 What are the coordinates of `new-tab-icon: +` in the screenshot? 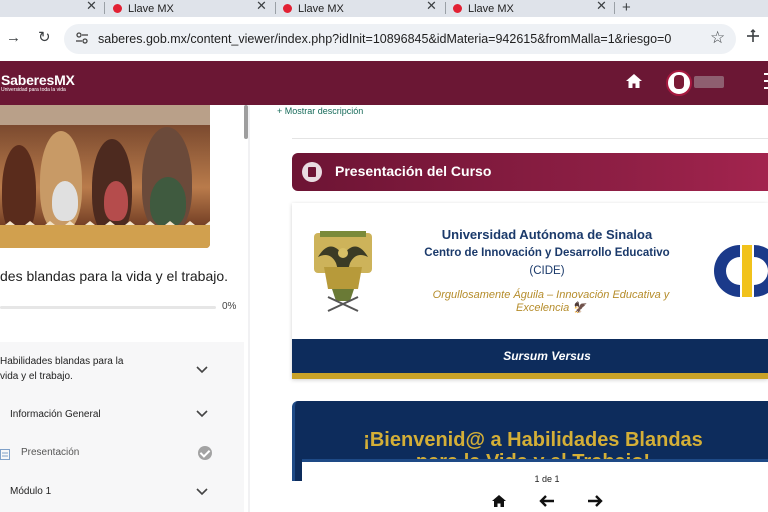 It's located at (626, 8).